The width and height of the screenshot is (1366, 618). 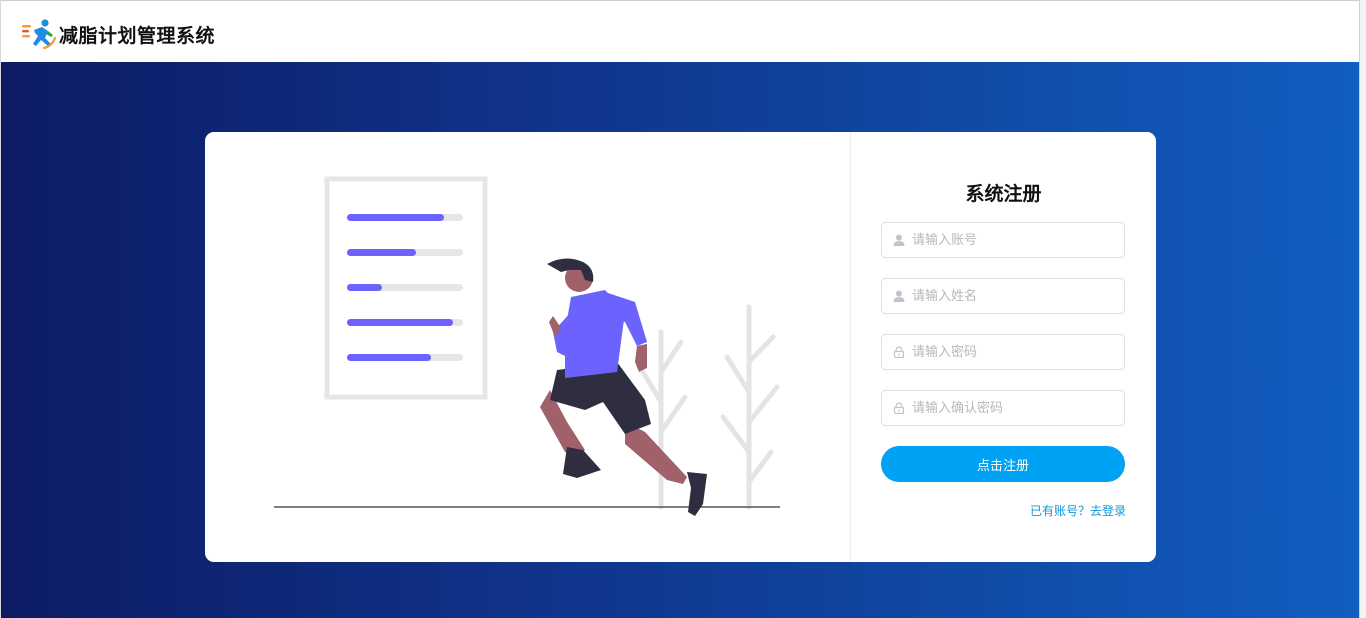 What do you see at coordinates (680, 31) in the screenshot?
I see `top-bar: 减脂计划管理系统` at bounding box center [680, 31].